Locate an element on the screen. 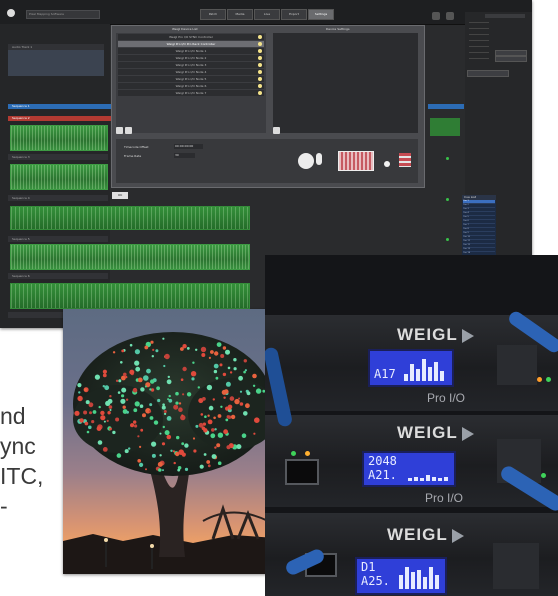 This screenshot has height=596, width=558. tab-patch: Patch is located at coordinates (213, 14).